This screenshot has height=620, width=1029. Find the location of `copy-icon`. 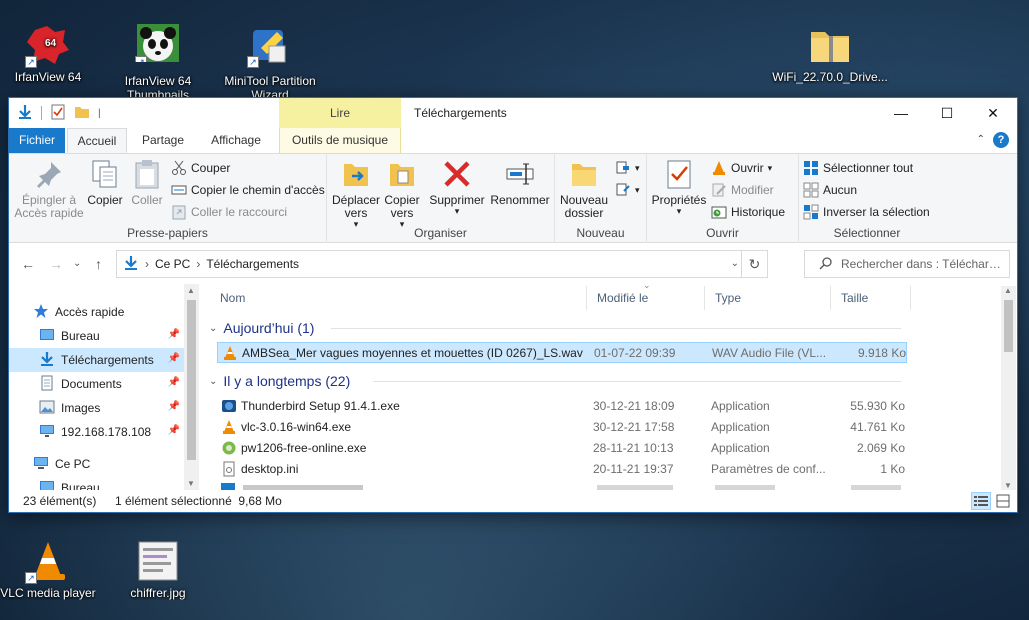

copy-icon is located at coordinates (105, 174).